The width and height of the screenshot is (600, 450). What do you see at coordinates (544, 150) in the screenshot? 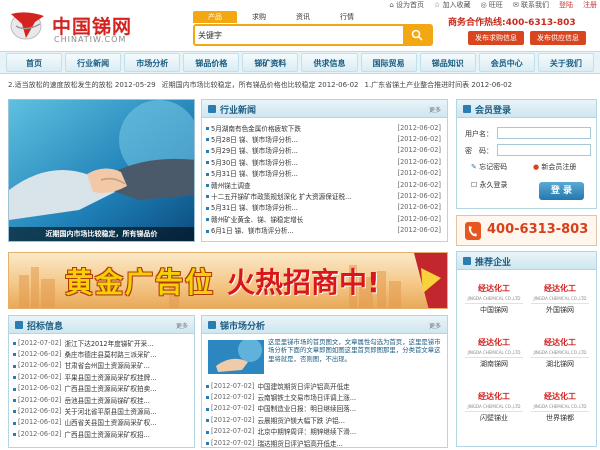
I see `password-field` at bounding box center [544, 150].